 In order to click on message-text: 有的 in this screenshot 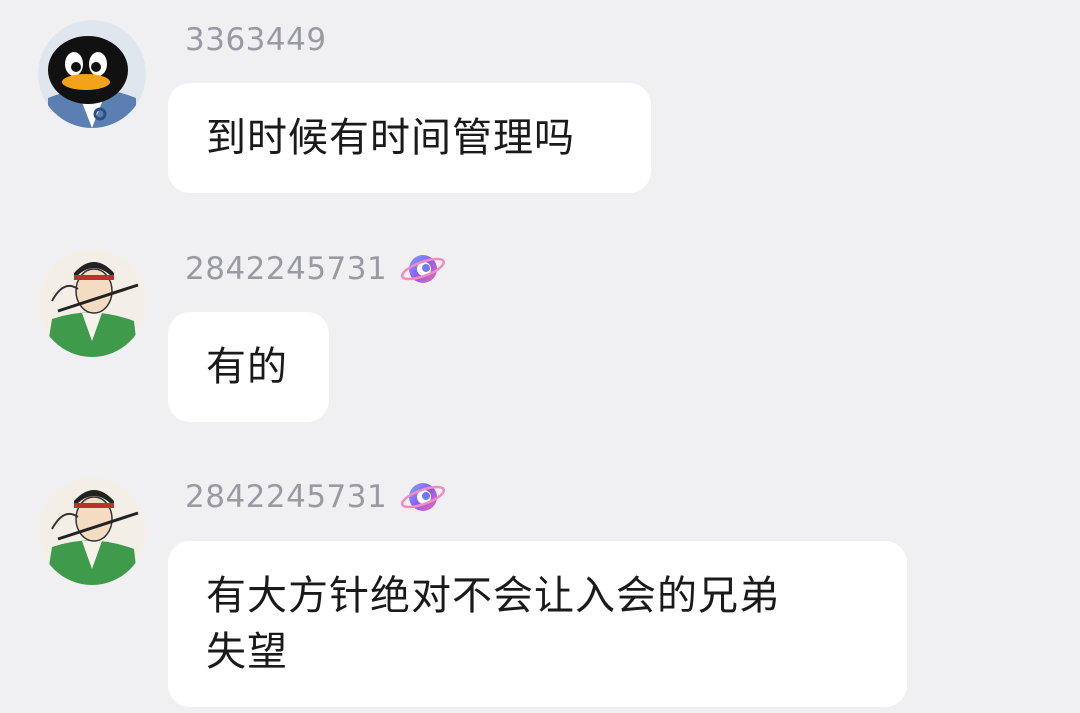, I will do `click(247, 367)`.